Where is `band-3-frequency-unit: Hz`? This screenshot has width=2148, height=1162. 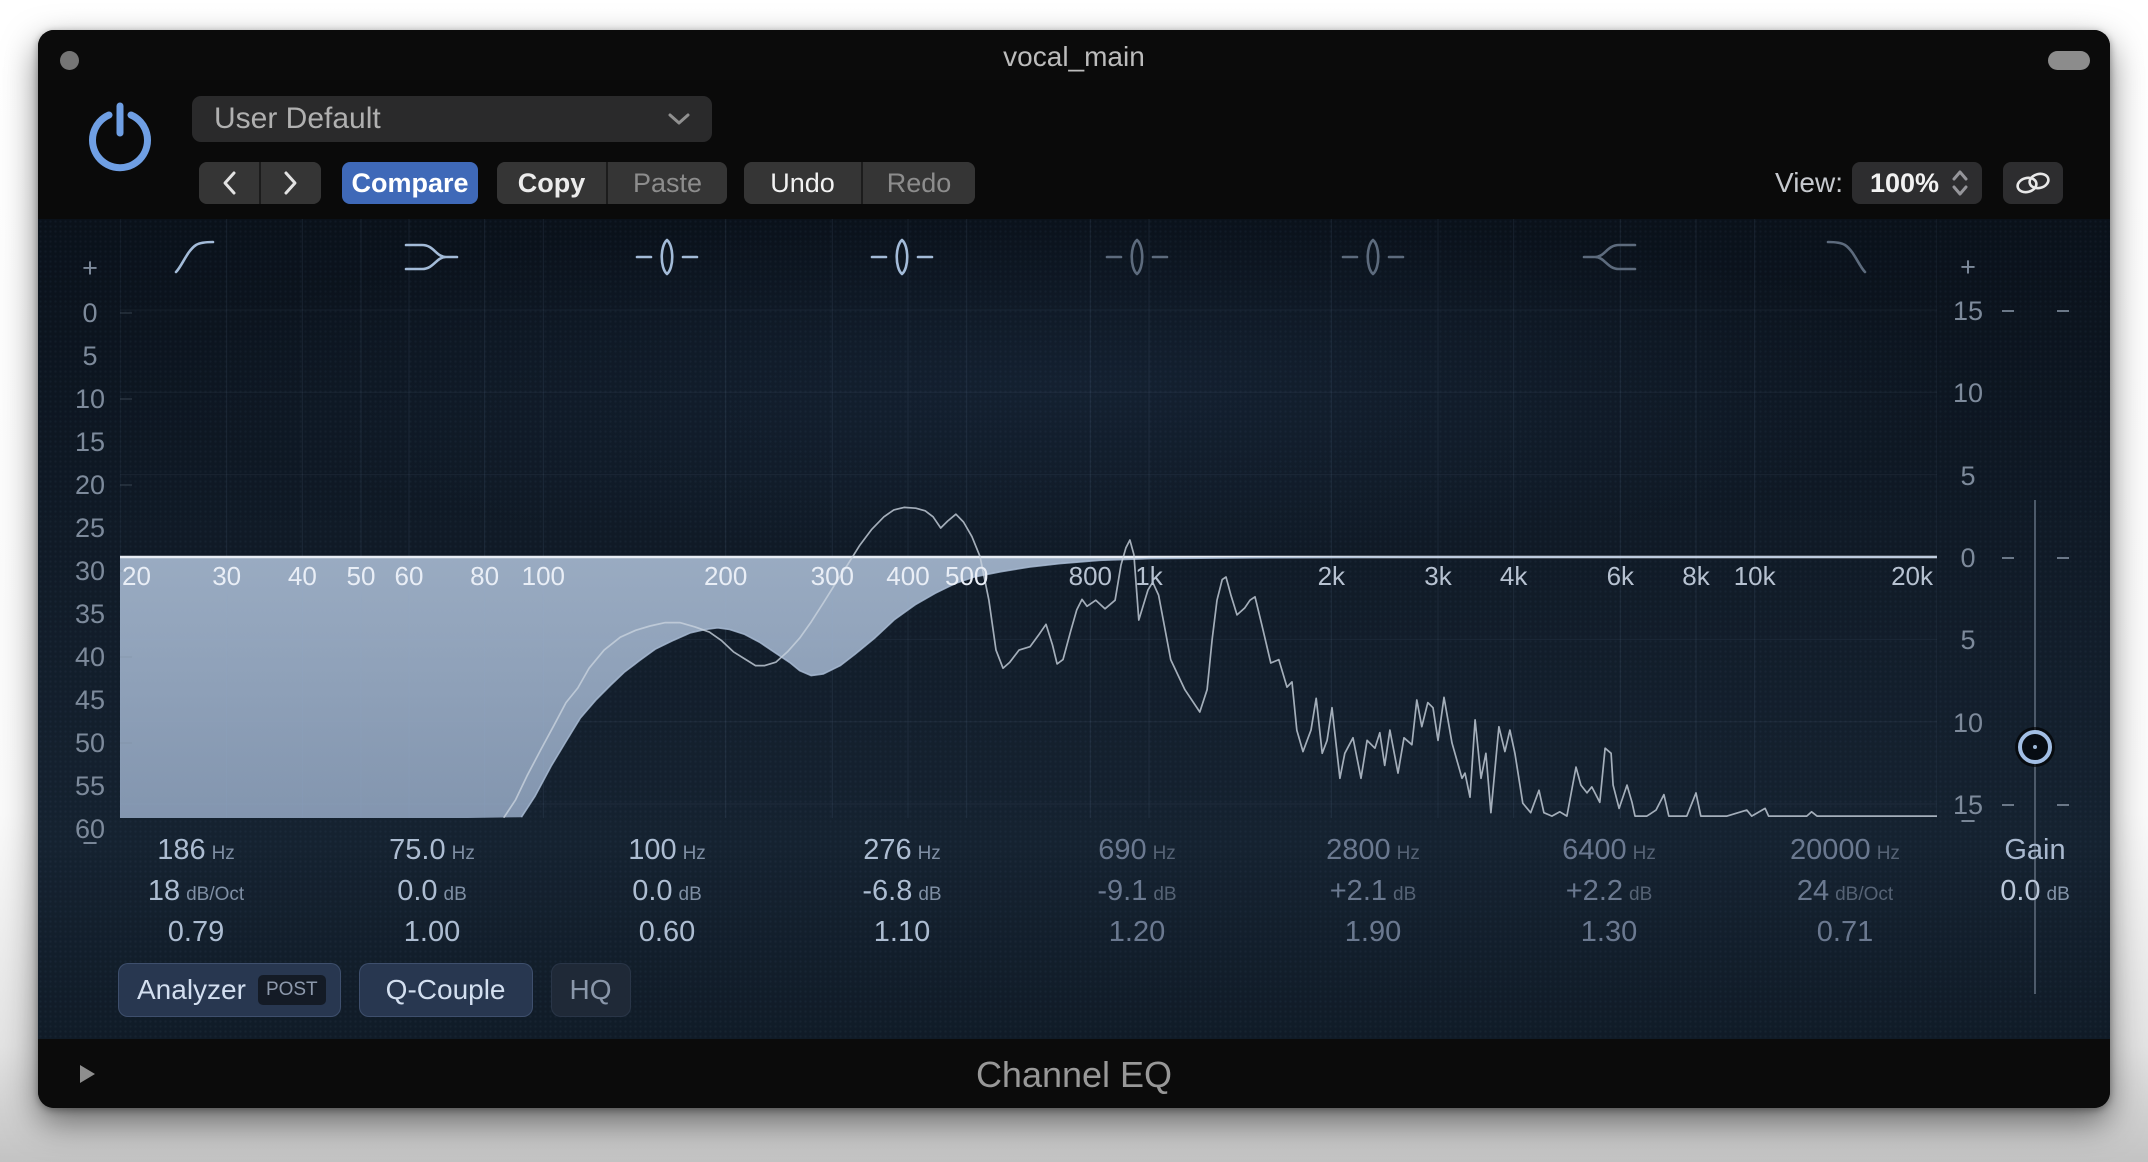 band-3-frequency-unit: Hz is located at coordinates (694, 853).